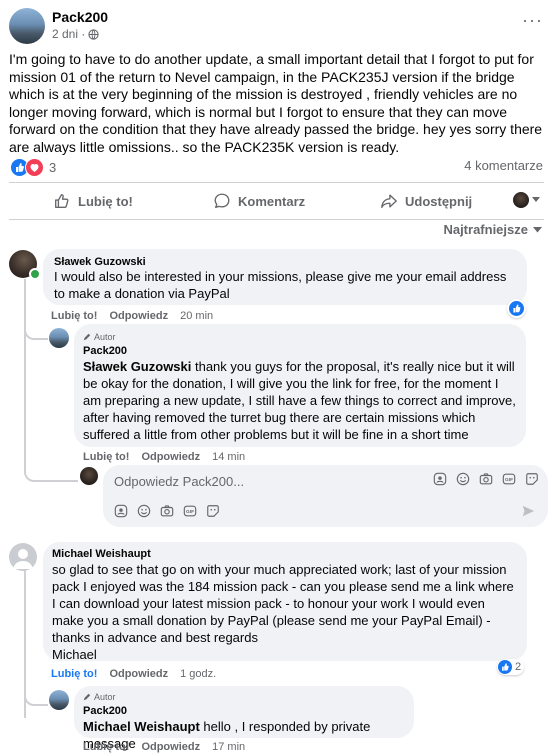 The height and width of the screenshot is (753, 550). I want to click on globe-icon, so click(93, 34).